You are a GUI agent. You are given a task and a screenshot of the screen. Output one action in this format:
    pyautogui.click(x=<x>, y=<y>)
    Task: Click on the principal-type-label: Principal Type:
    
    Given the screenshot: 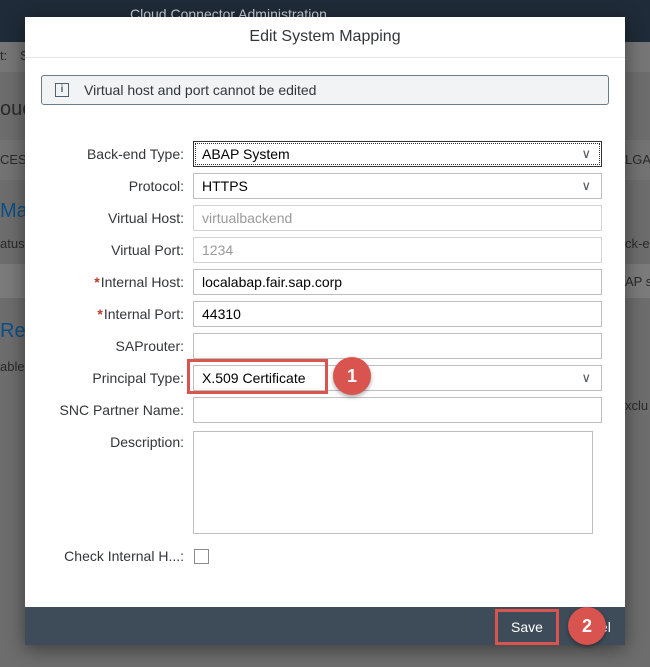 What is the action you would take?
    pyautogui.click(x=138, y=378)
    